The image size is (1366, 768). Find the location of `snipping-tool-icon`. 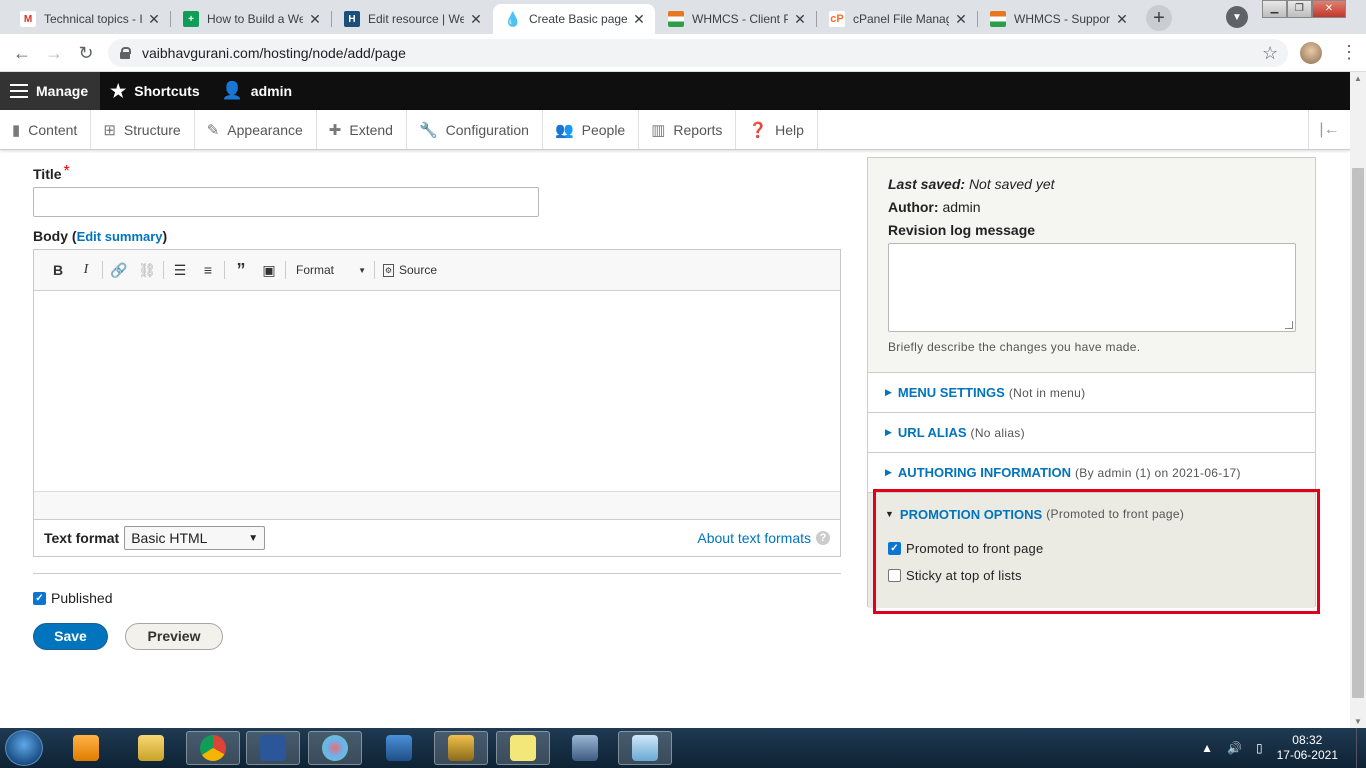

snipping-tool-icon is located at coordinates (585, 748).